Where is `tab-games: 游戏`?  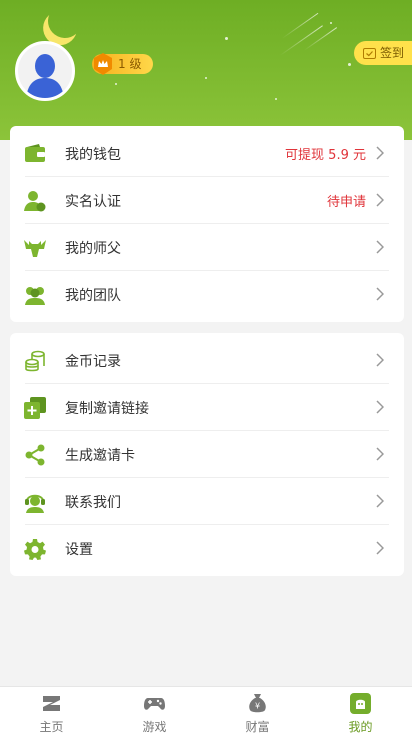 tab-games: 游戏 is located at coordinates (154, 712).